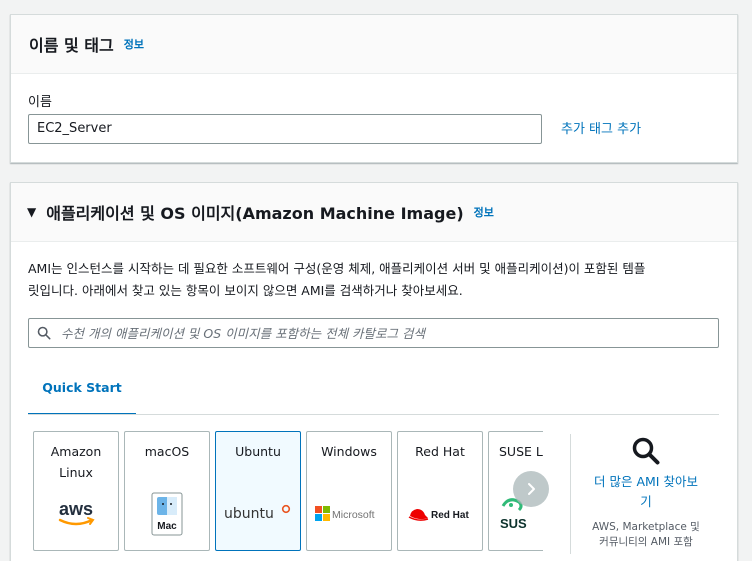 This screenshot has height=561, width=752. What do you see at coordinates (521, 451) in the screenshot?
I see `tile-name: SUSE L` at bounding box center [521, 451].